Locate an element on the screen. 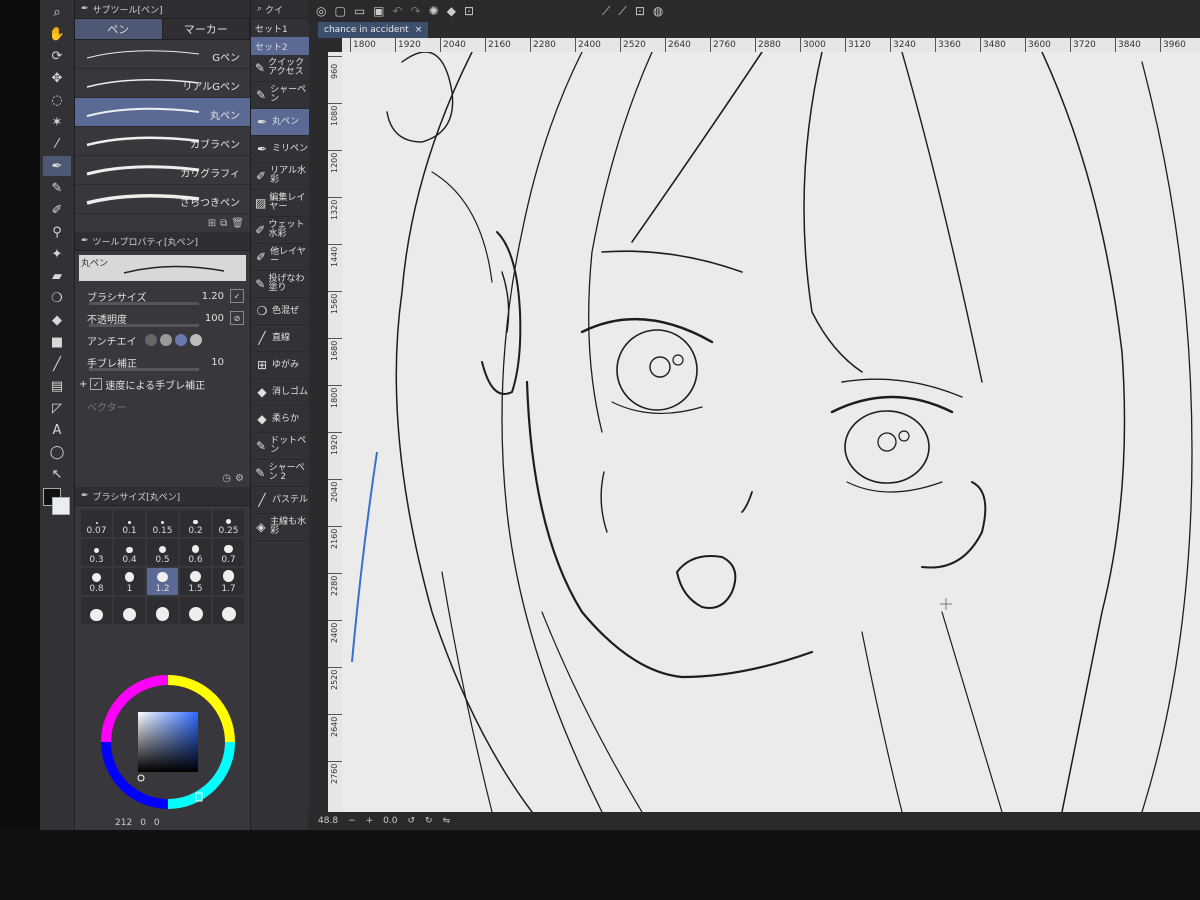 This screenshot has height=900, width=1200. quick-item: ✎ クイック アクセス is located at coordinates (280, 68).